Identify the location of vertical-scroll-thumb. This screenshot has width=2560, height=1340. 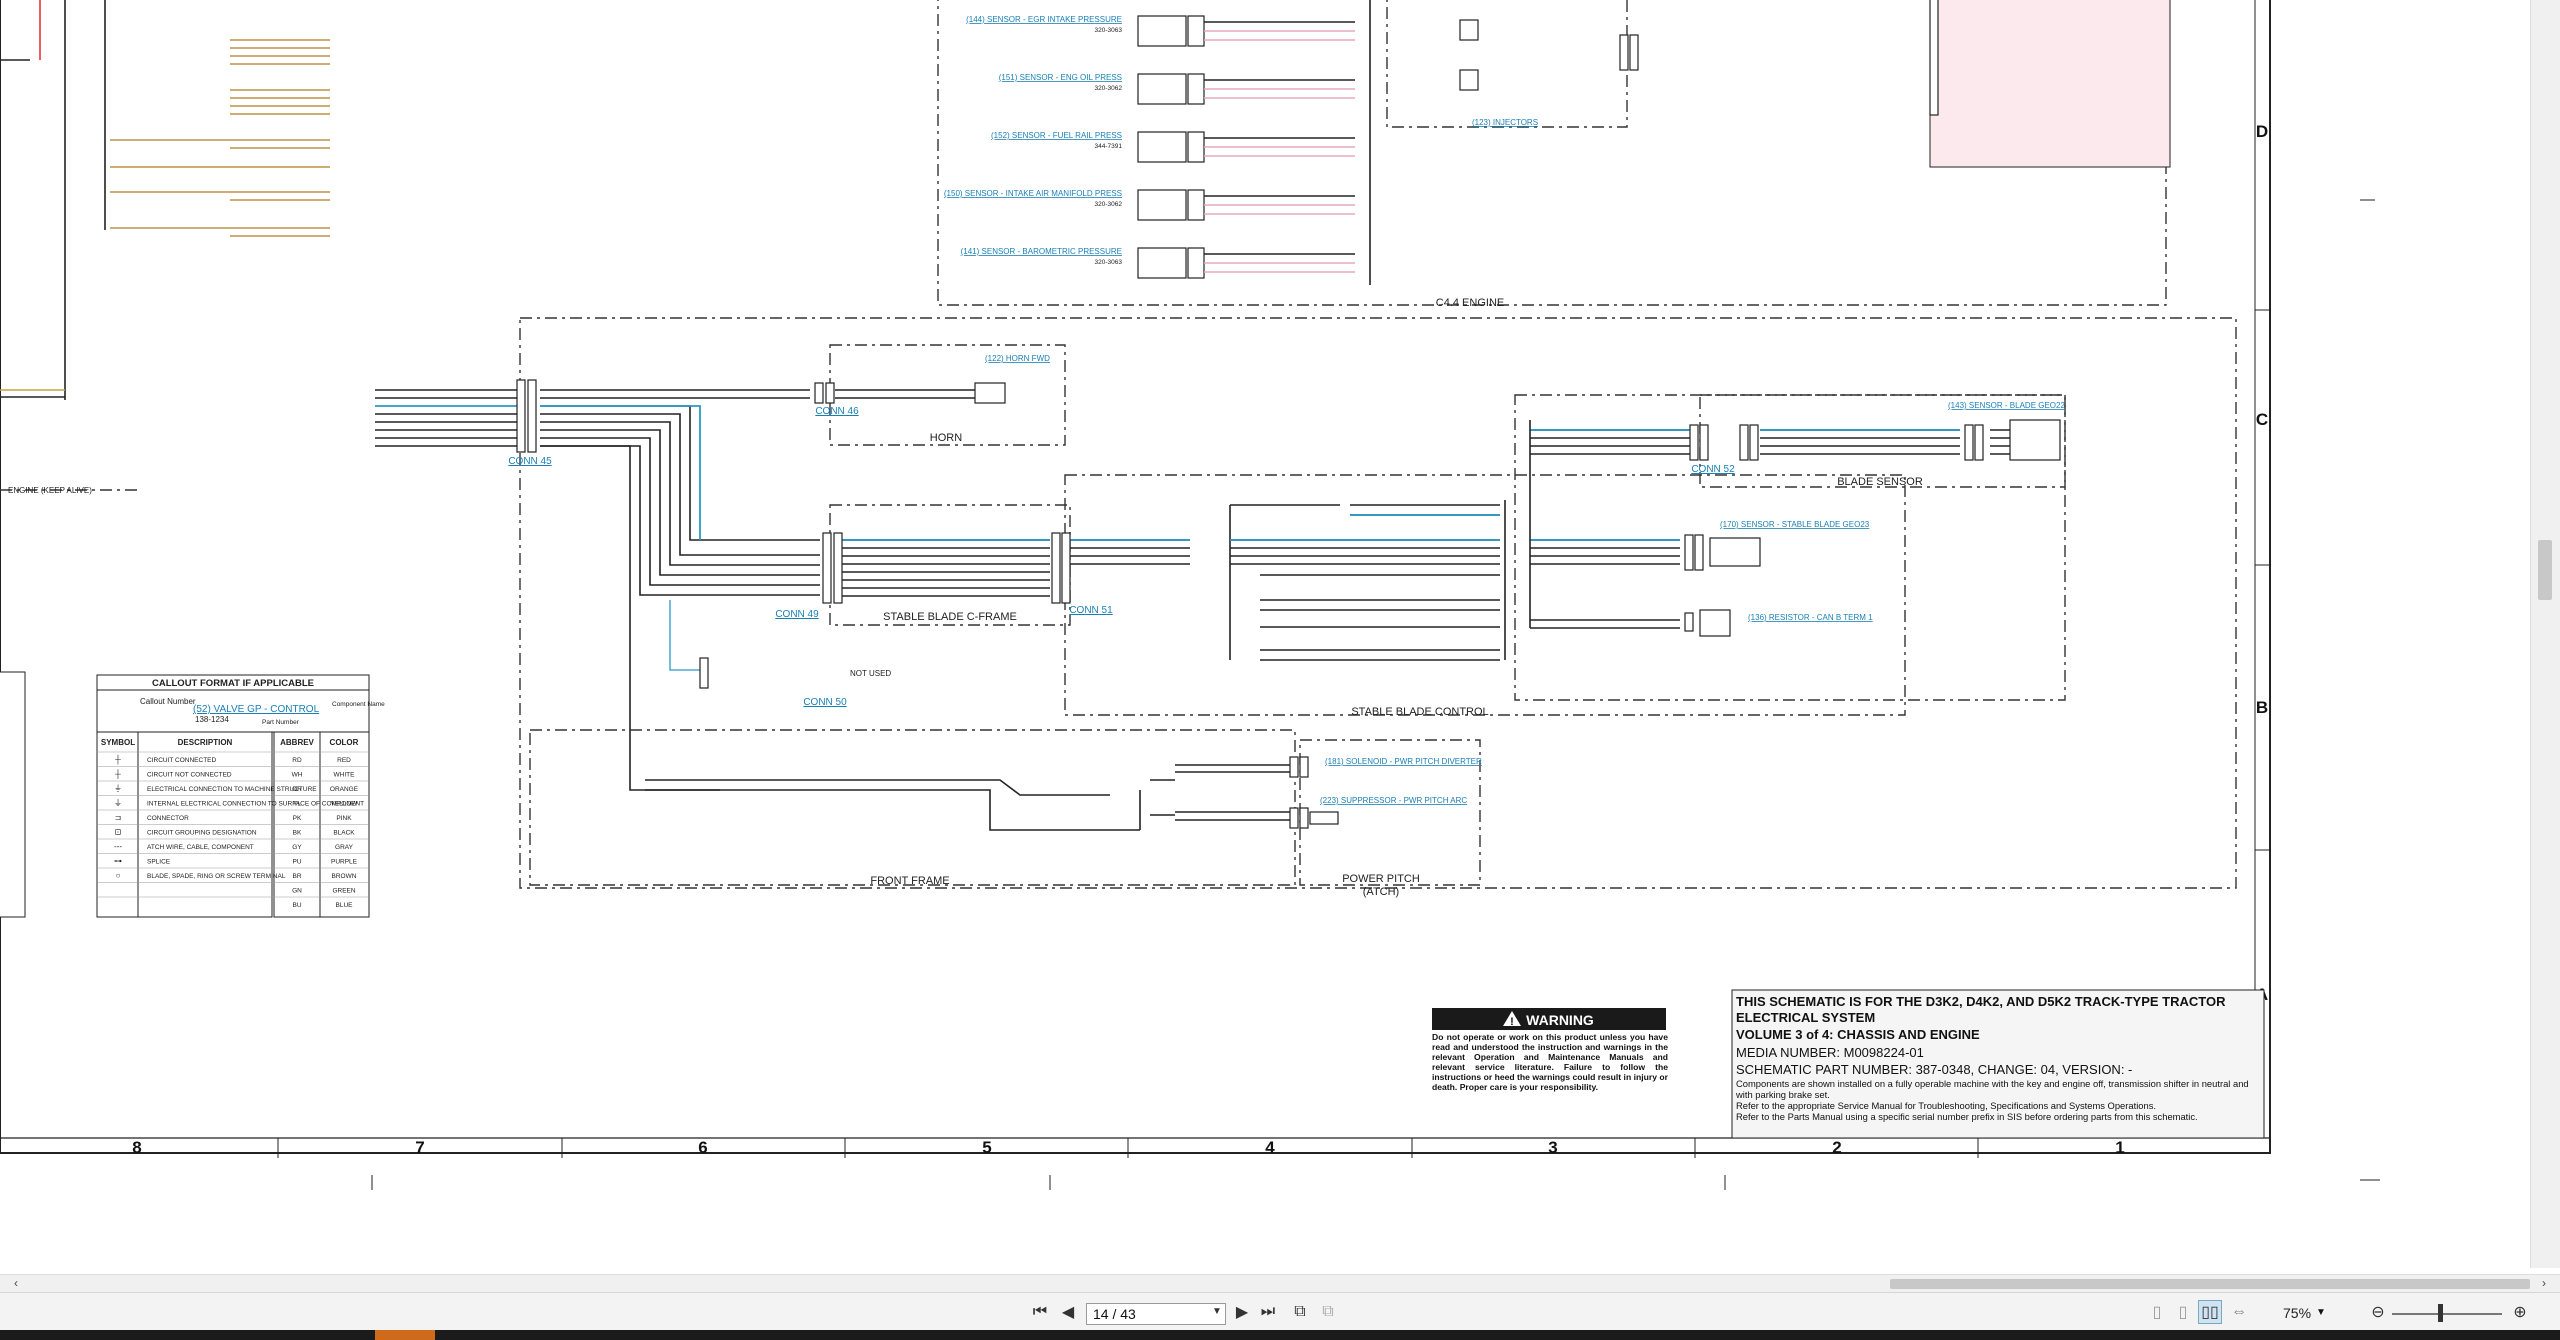
(2545, 570).